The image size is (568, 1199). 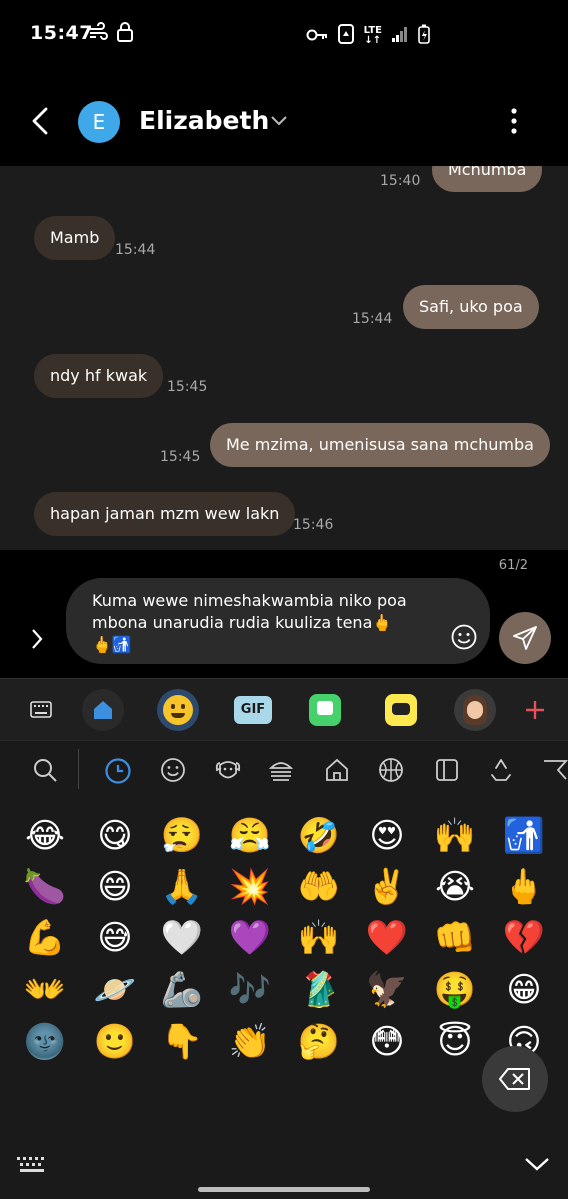 I want to click on emoji-key: 💥, so click(x=250, y=887).